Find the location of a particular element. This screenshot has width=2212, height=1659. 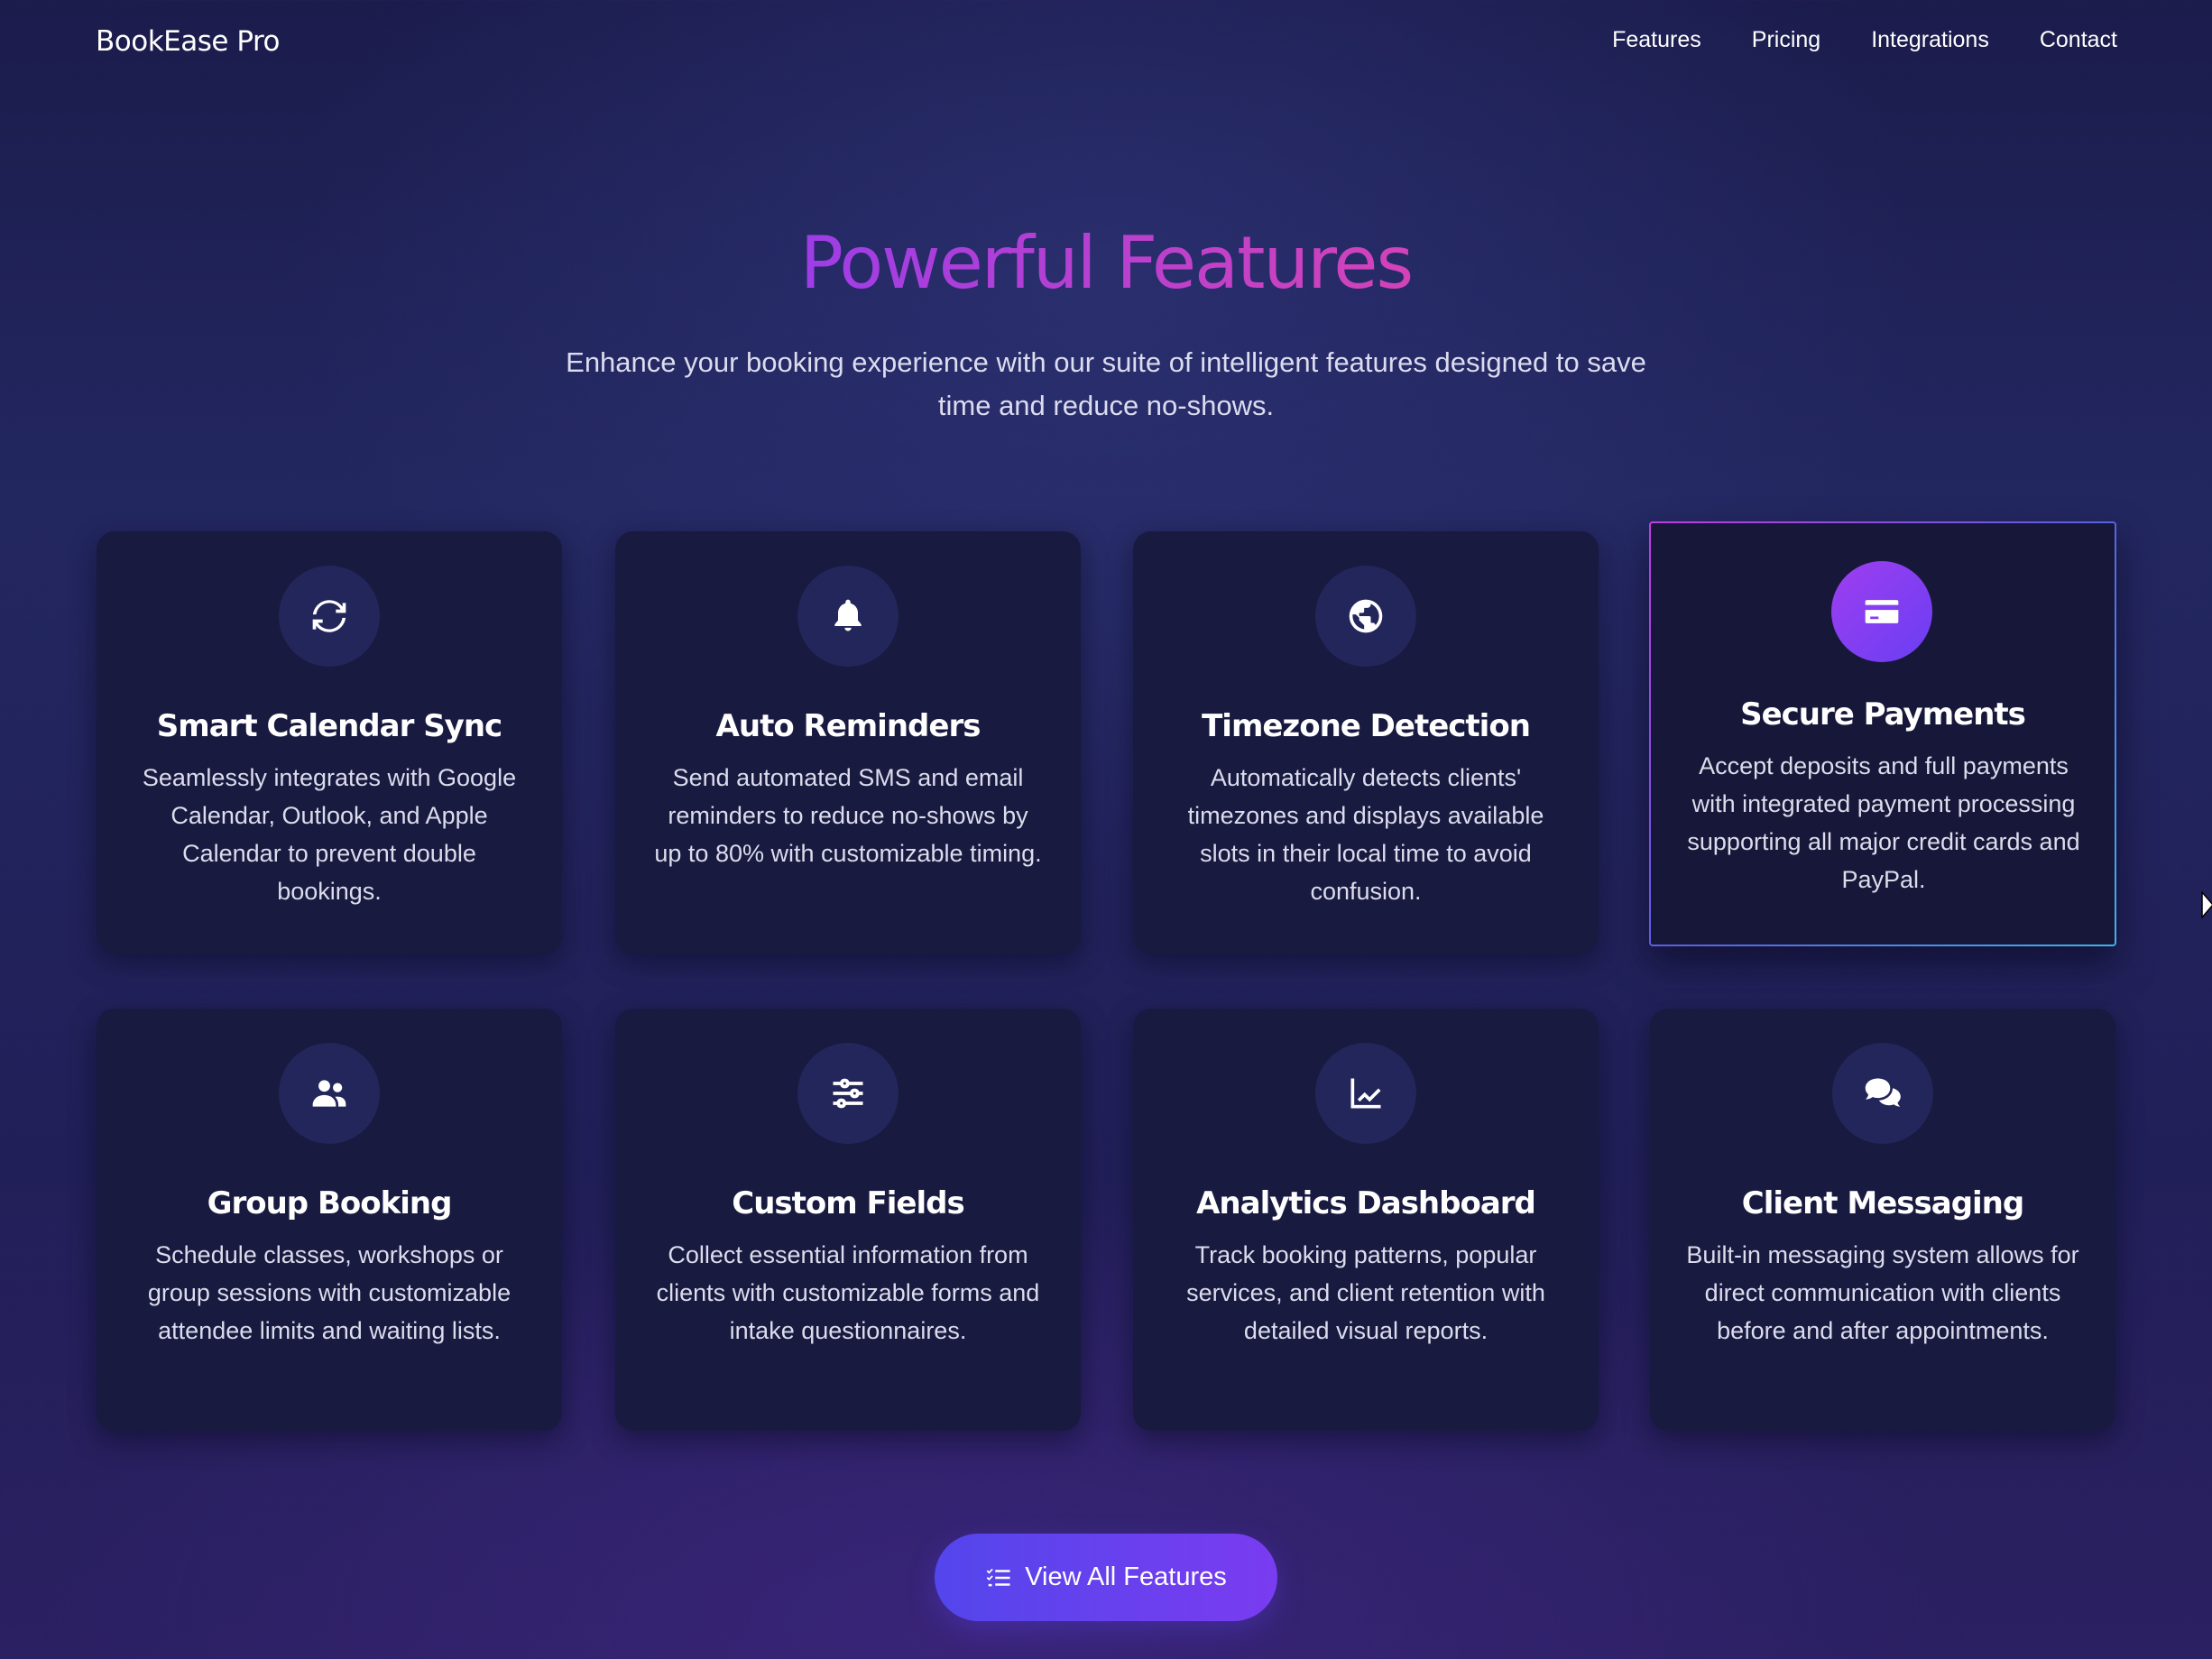

mouse-cursor-icon is located at coordinates (2206, 904).